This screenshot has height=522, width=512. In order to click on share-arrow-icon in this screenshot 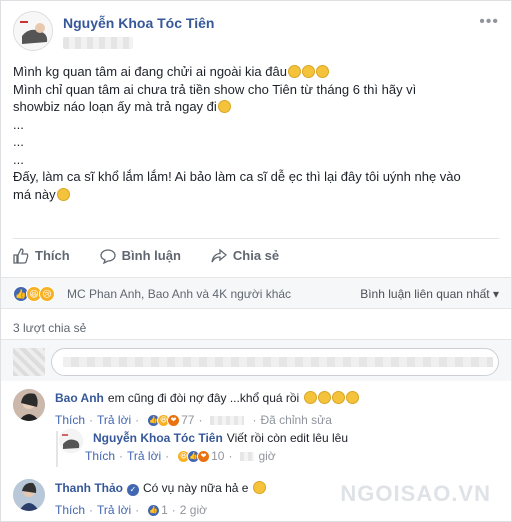, I will do `click(219, 255)`.